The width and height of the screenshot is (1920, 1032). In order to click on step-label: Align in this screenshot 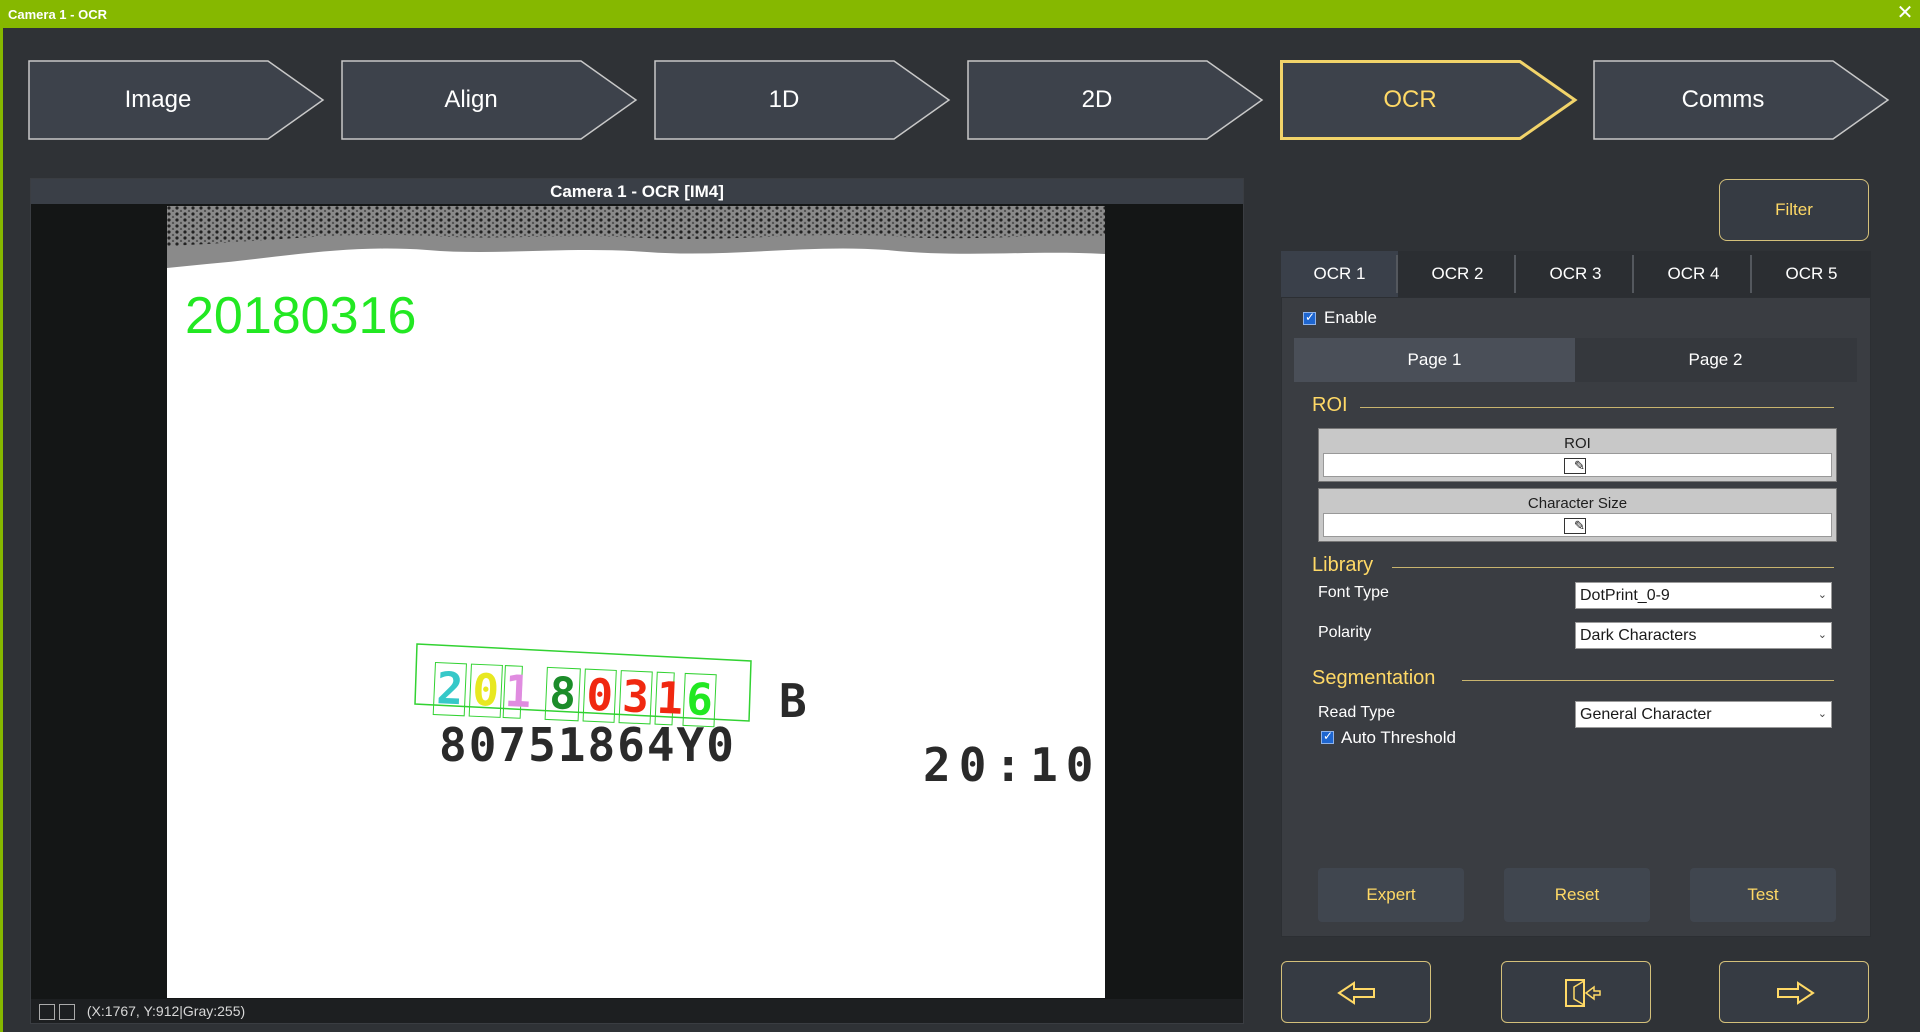, I will do `click(471, 99)`.